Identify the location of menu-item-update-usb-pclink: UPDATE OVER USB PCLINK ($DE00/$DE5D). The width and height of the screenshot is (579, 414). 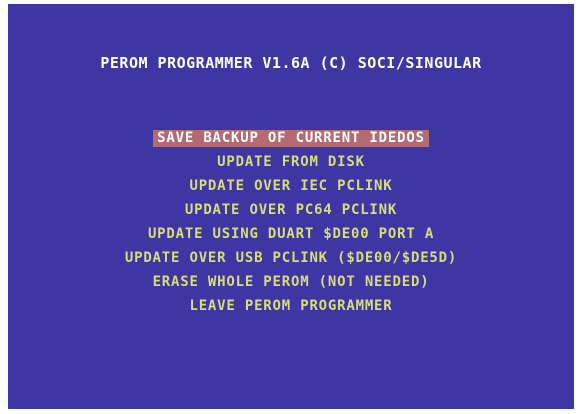
(291, 258).